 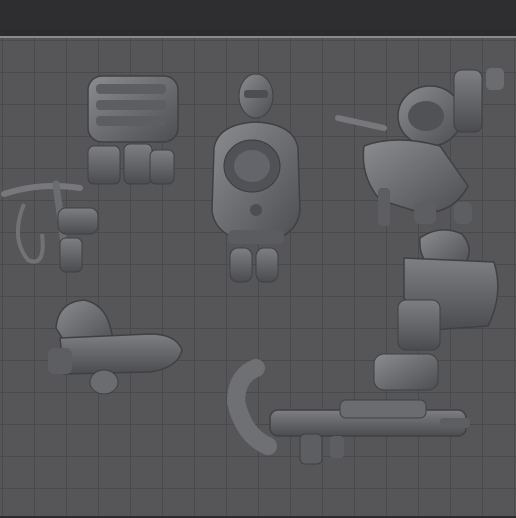 What do you see at coordinates (256, 202) in the screenshot?
I see `torso-part` at bounding box center [256, 202].